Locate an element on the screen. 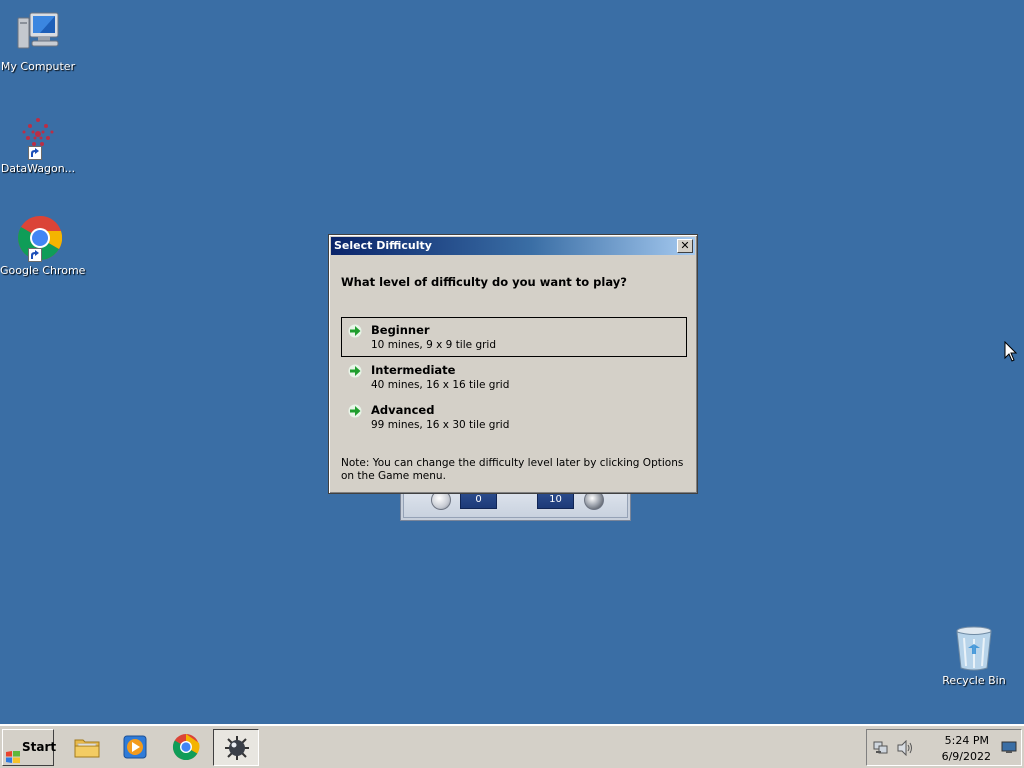  datawagon-icon is located at coordinates (38, 136).